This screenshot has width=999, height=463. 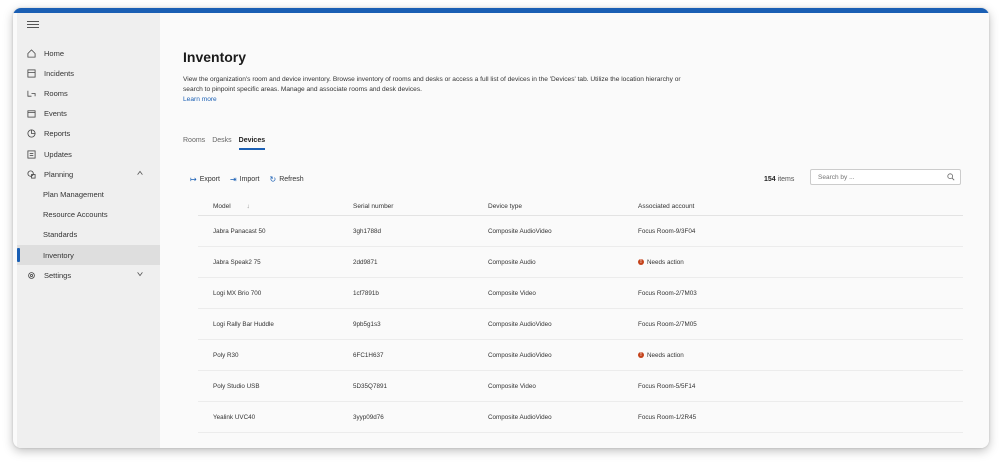 What do you see at coordinates (222, 206) in the screenshot?
I see `column-header-model-label: Model` at bounding box center [222, 206].